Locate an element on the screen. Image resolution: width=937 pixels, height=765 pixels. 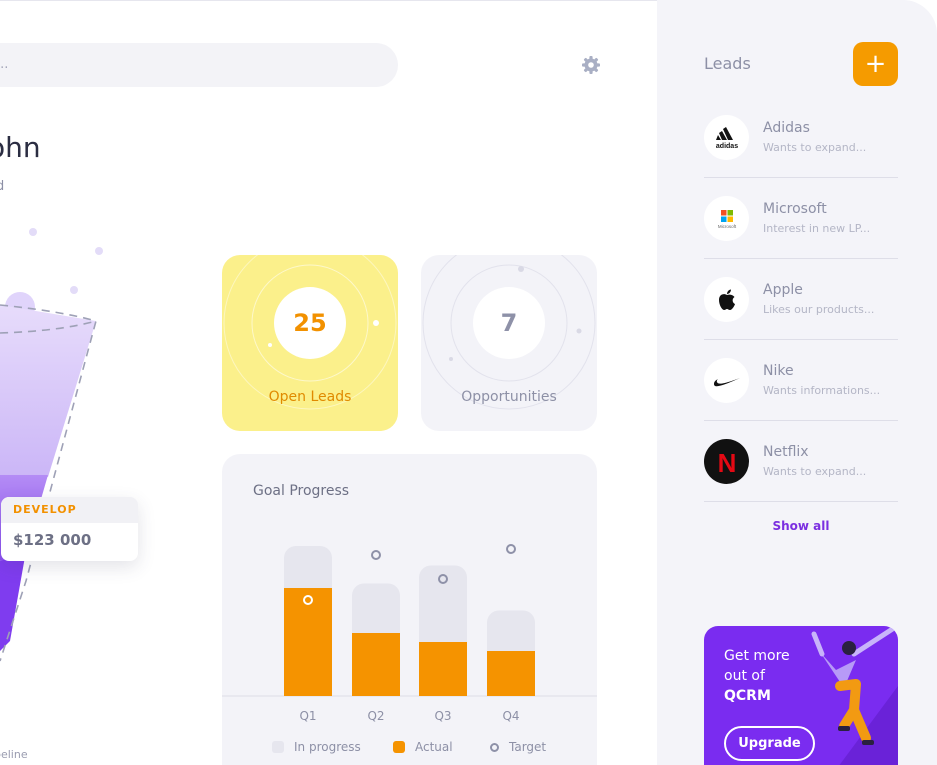
goal-progress-chart: Q1 Q2 Q3 Q4 is located at coordinates (409, 633).